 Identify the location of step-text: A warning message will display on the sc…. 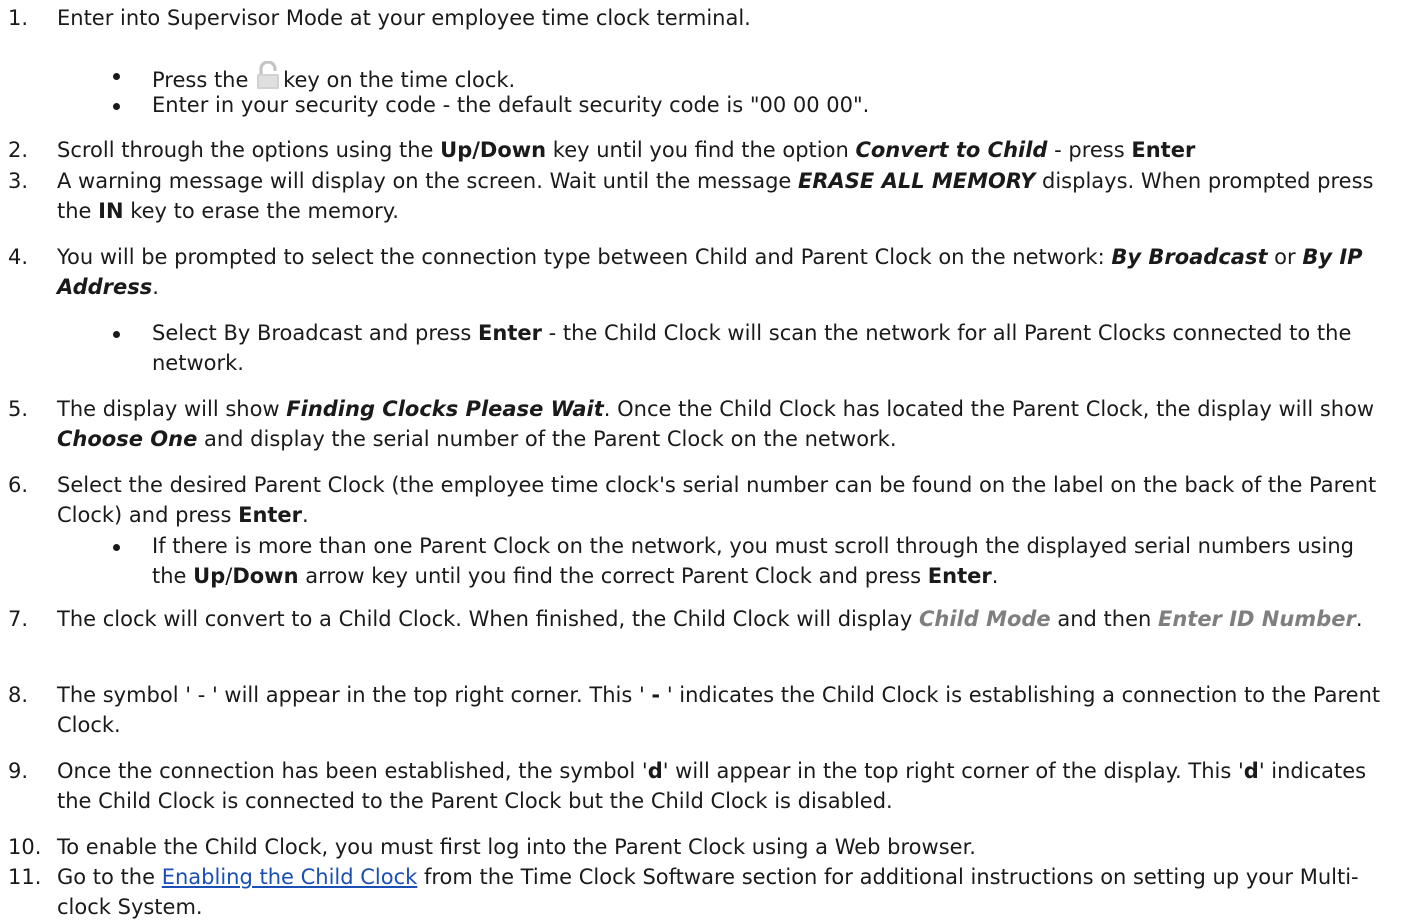
(715, 196).